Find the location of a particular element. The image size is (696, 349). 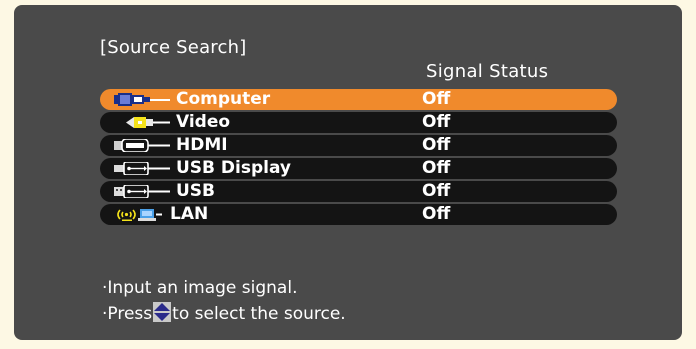

up-down-arrow-icon is located at coordinates (162, 312).